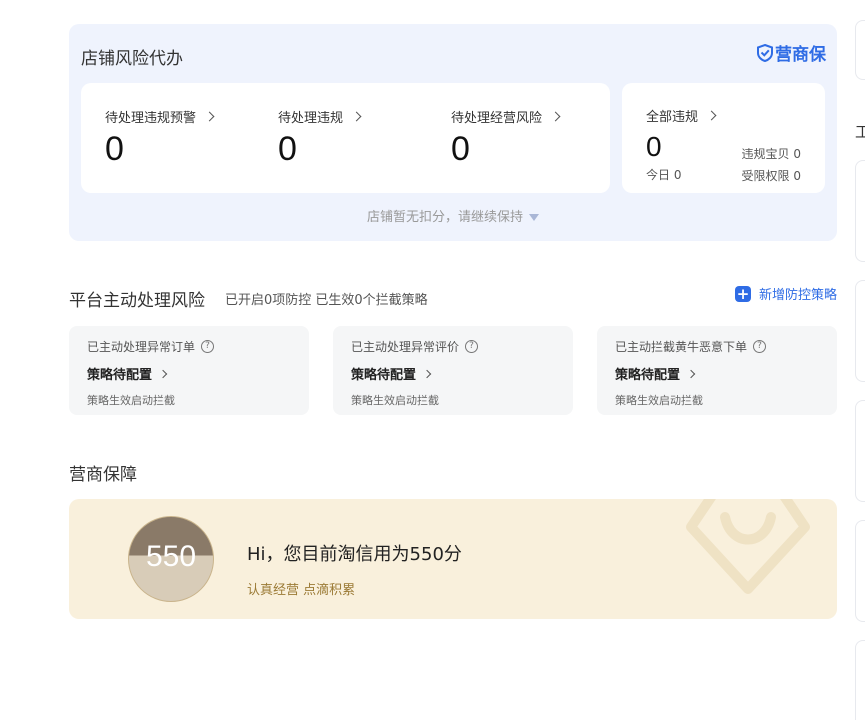 This screenshot has width=865, height=720. What do you see at coordinates (771, 176) in the screenshot?
I see `restricted-permissions-count: 受限权限 0` at bounding box center [771, 176].